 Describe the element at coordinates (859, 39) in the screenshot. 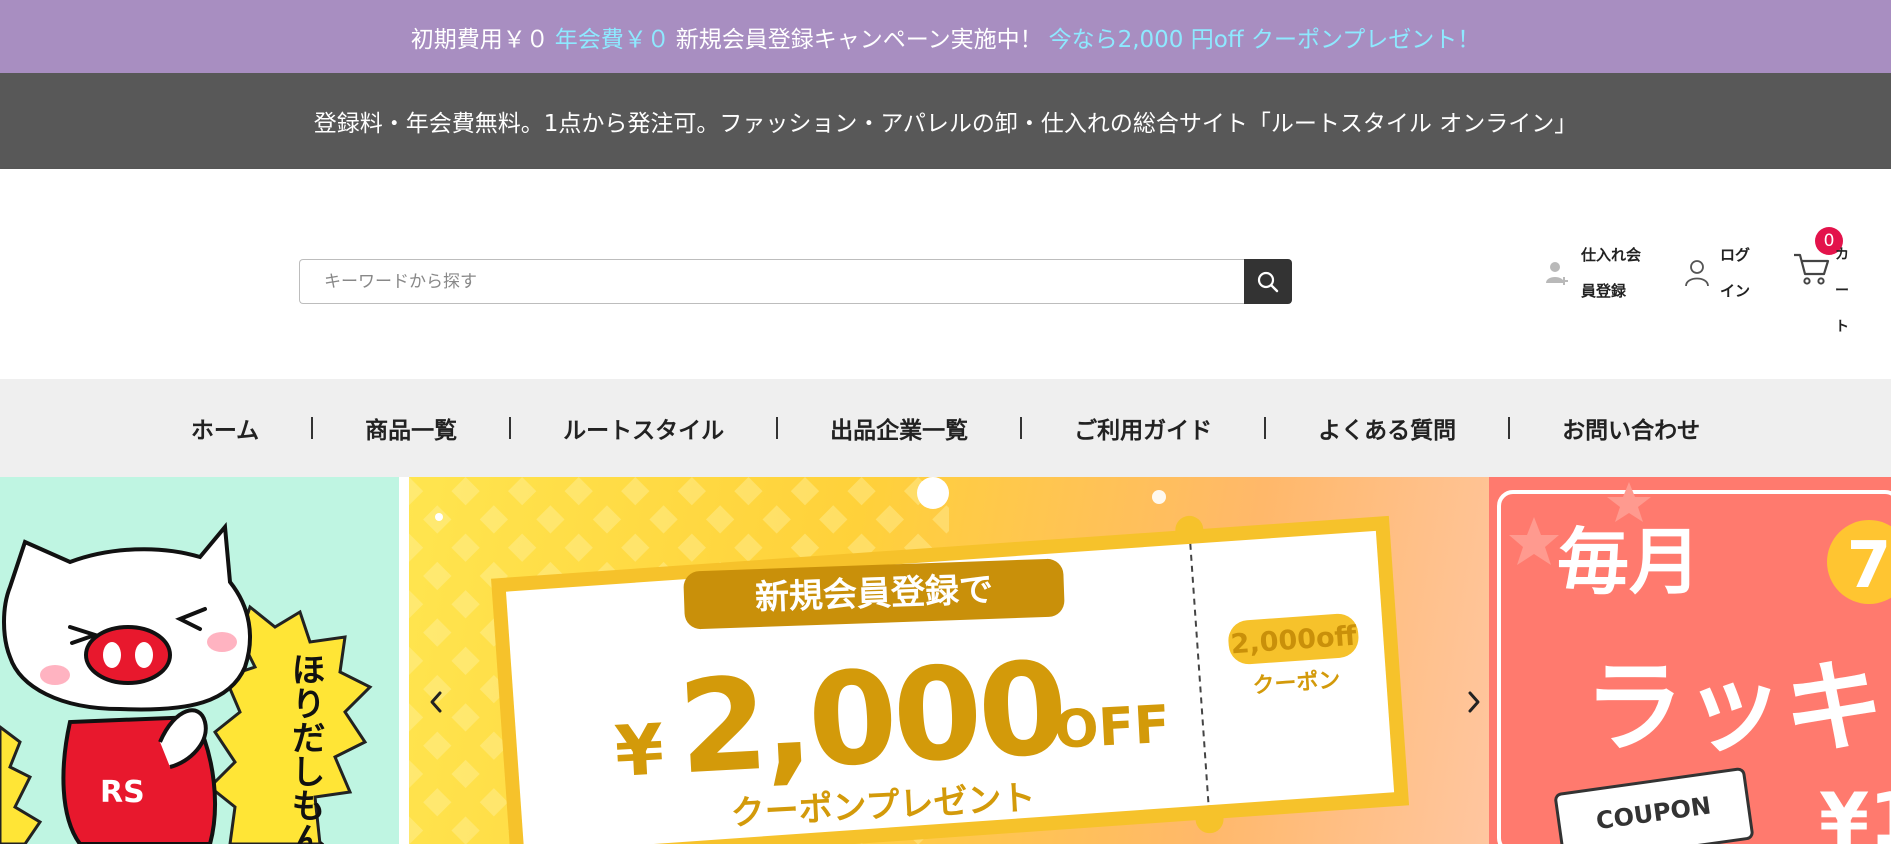

I see `promo-campaign: 新規会員登録キャンペーン実施中！` at that location.